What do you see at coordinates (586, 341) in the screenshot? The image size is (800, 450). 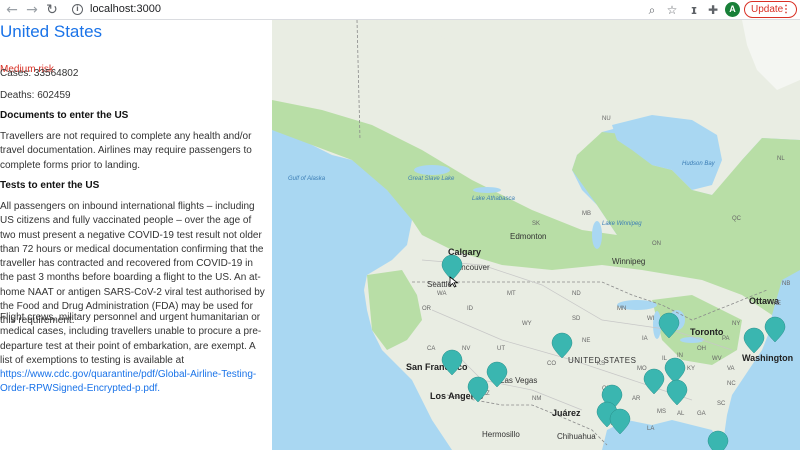 I see `label-ne: NE` at bounding box center [586, 341].